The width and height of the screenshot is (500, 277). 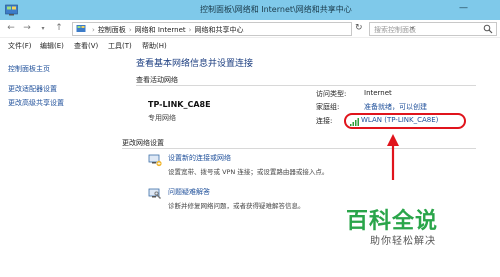 I want to click on watermark: 百科全说 助你轻松解决, so click(x=416, y=239).